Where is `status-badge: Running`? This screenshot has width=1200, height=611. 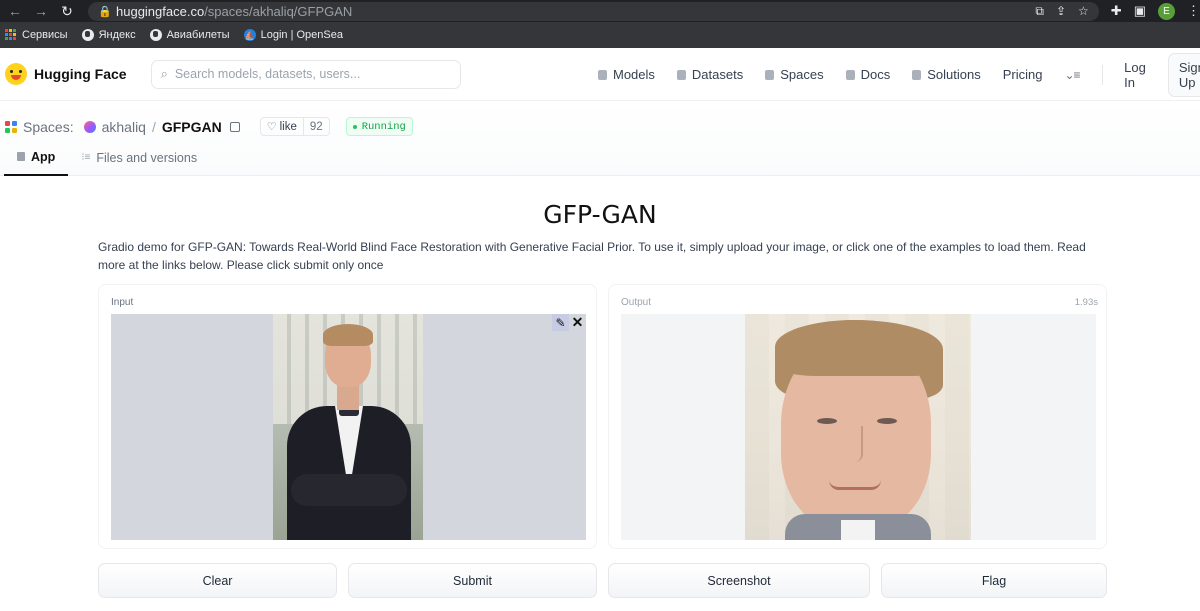
status-badge: Running is located at coordinates (379, 126).